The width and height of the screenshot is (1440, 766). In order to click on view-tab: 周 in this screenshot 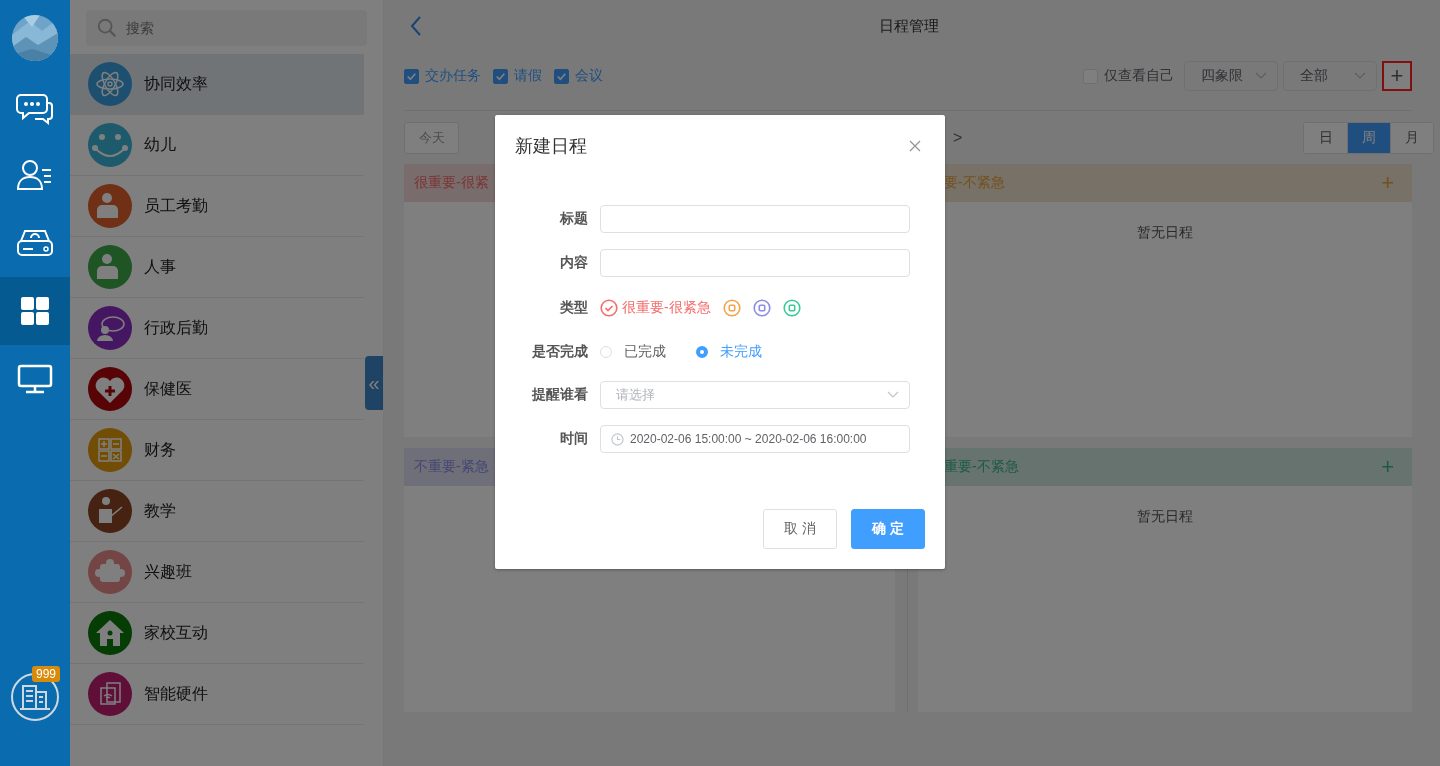, I will do `click(1368, 138)`.